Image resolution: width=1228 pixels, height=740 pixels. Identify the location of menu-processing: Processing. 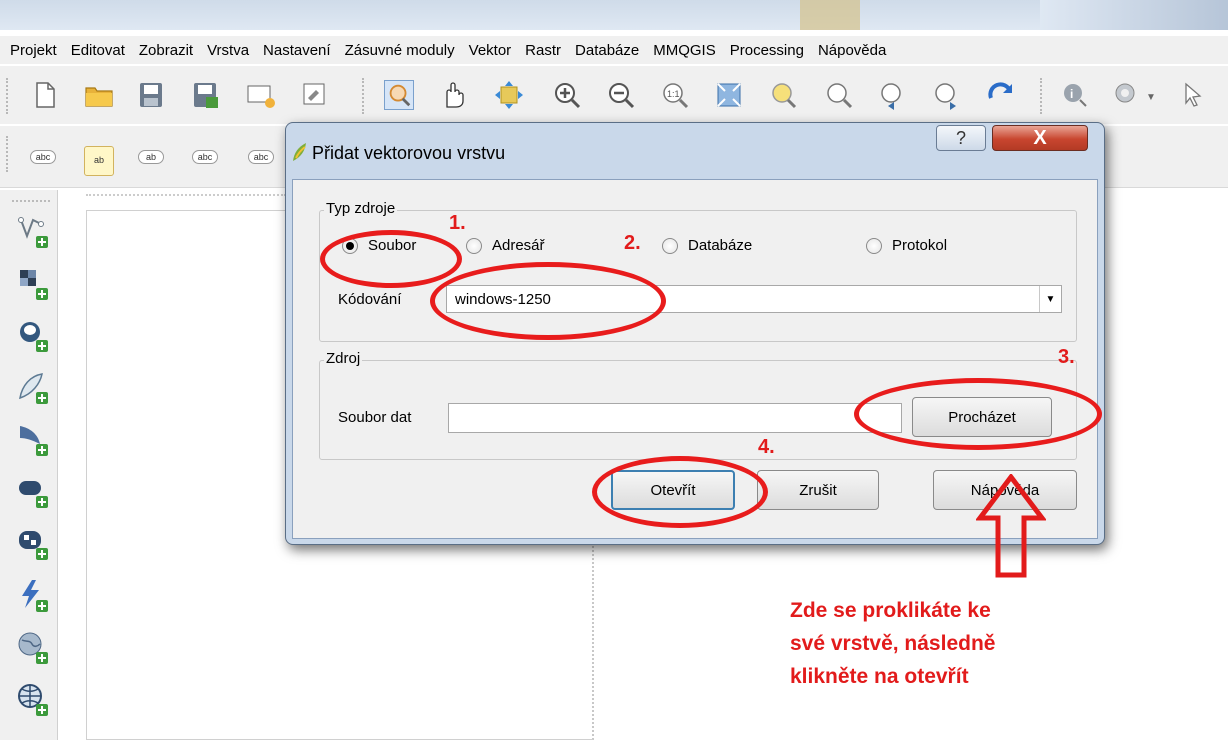
(768, 50).